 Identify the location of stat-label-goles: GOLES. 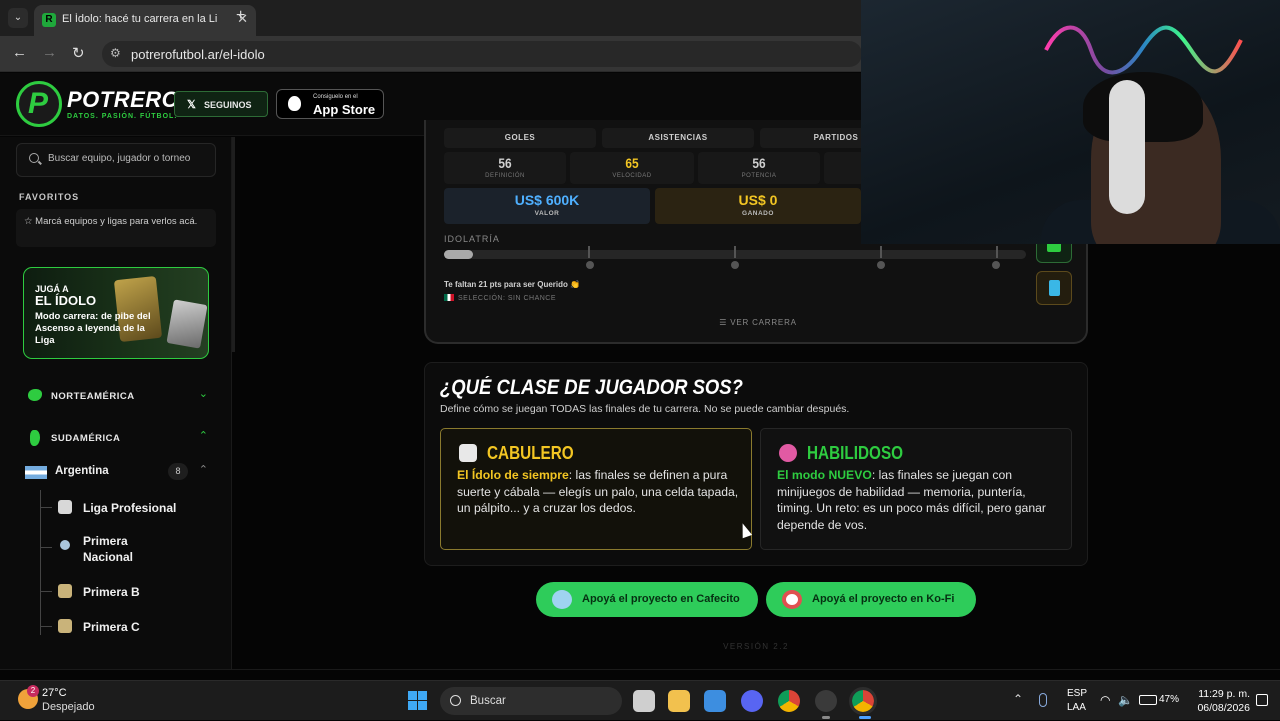
(520, 138).